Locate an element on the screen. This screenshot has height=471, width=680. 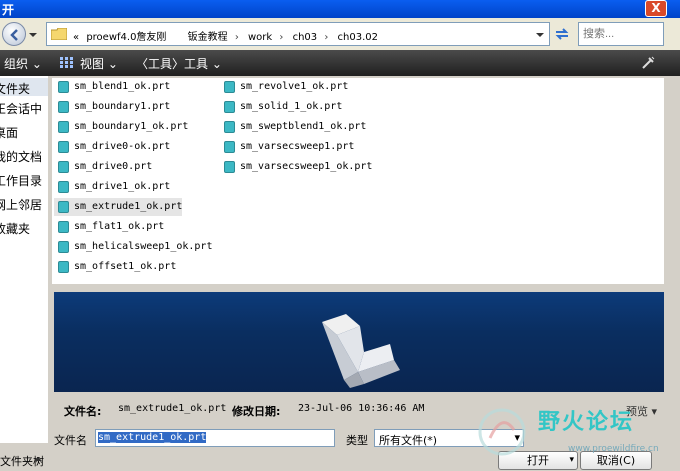
history-dropdown-icon is located at coordinates (33, 35).